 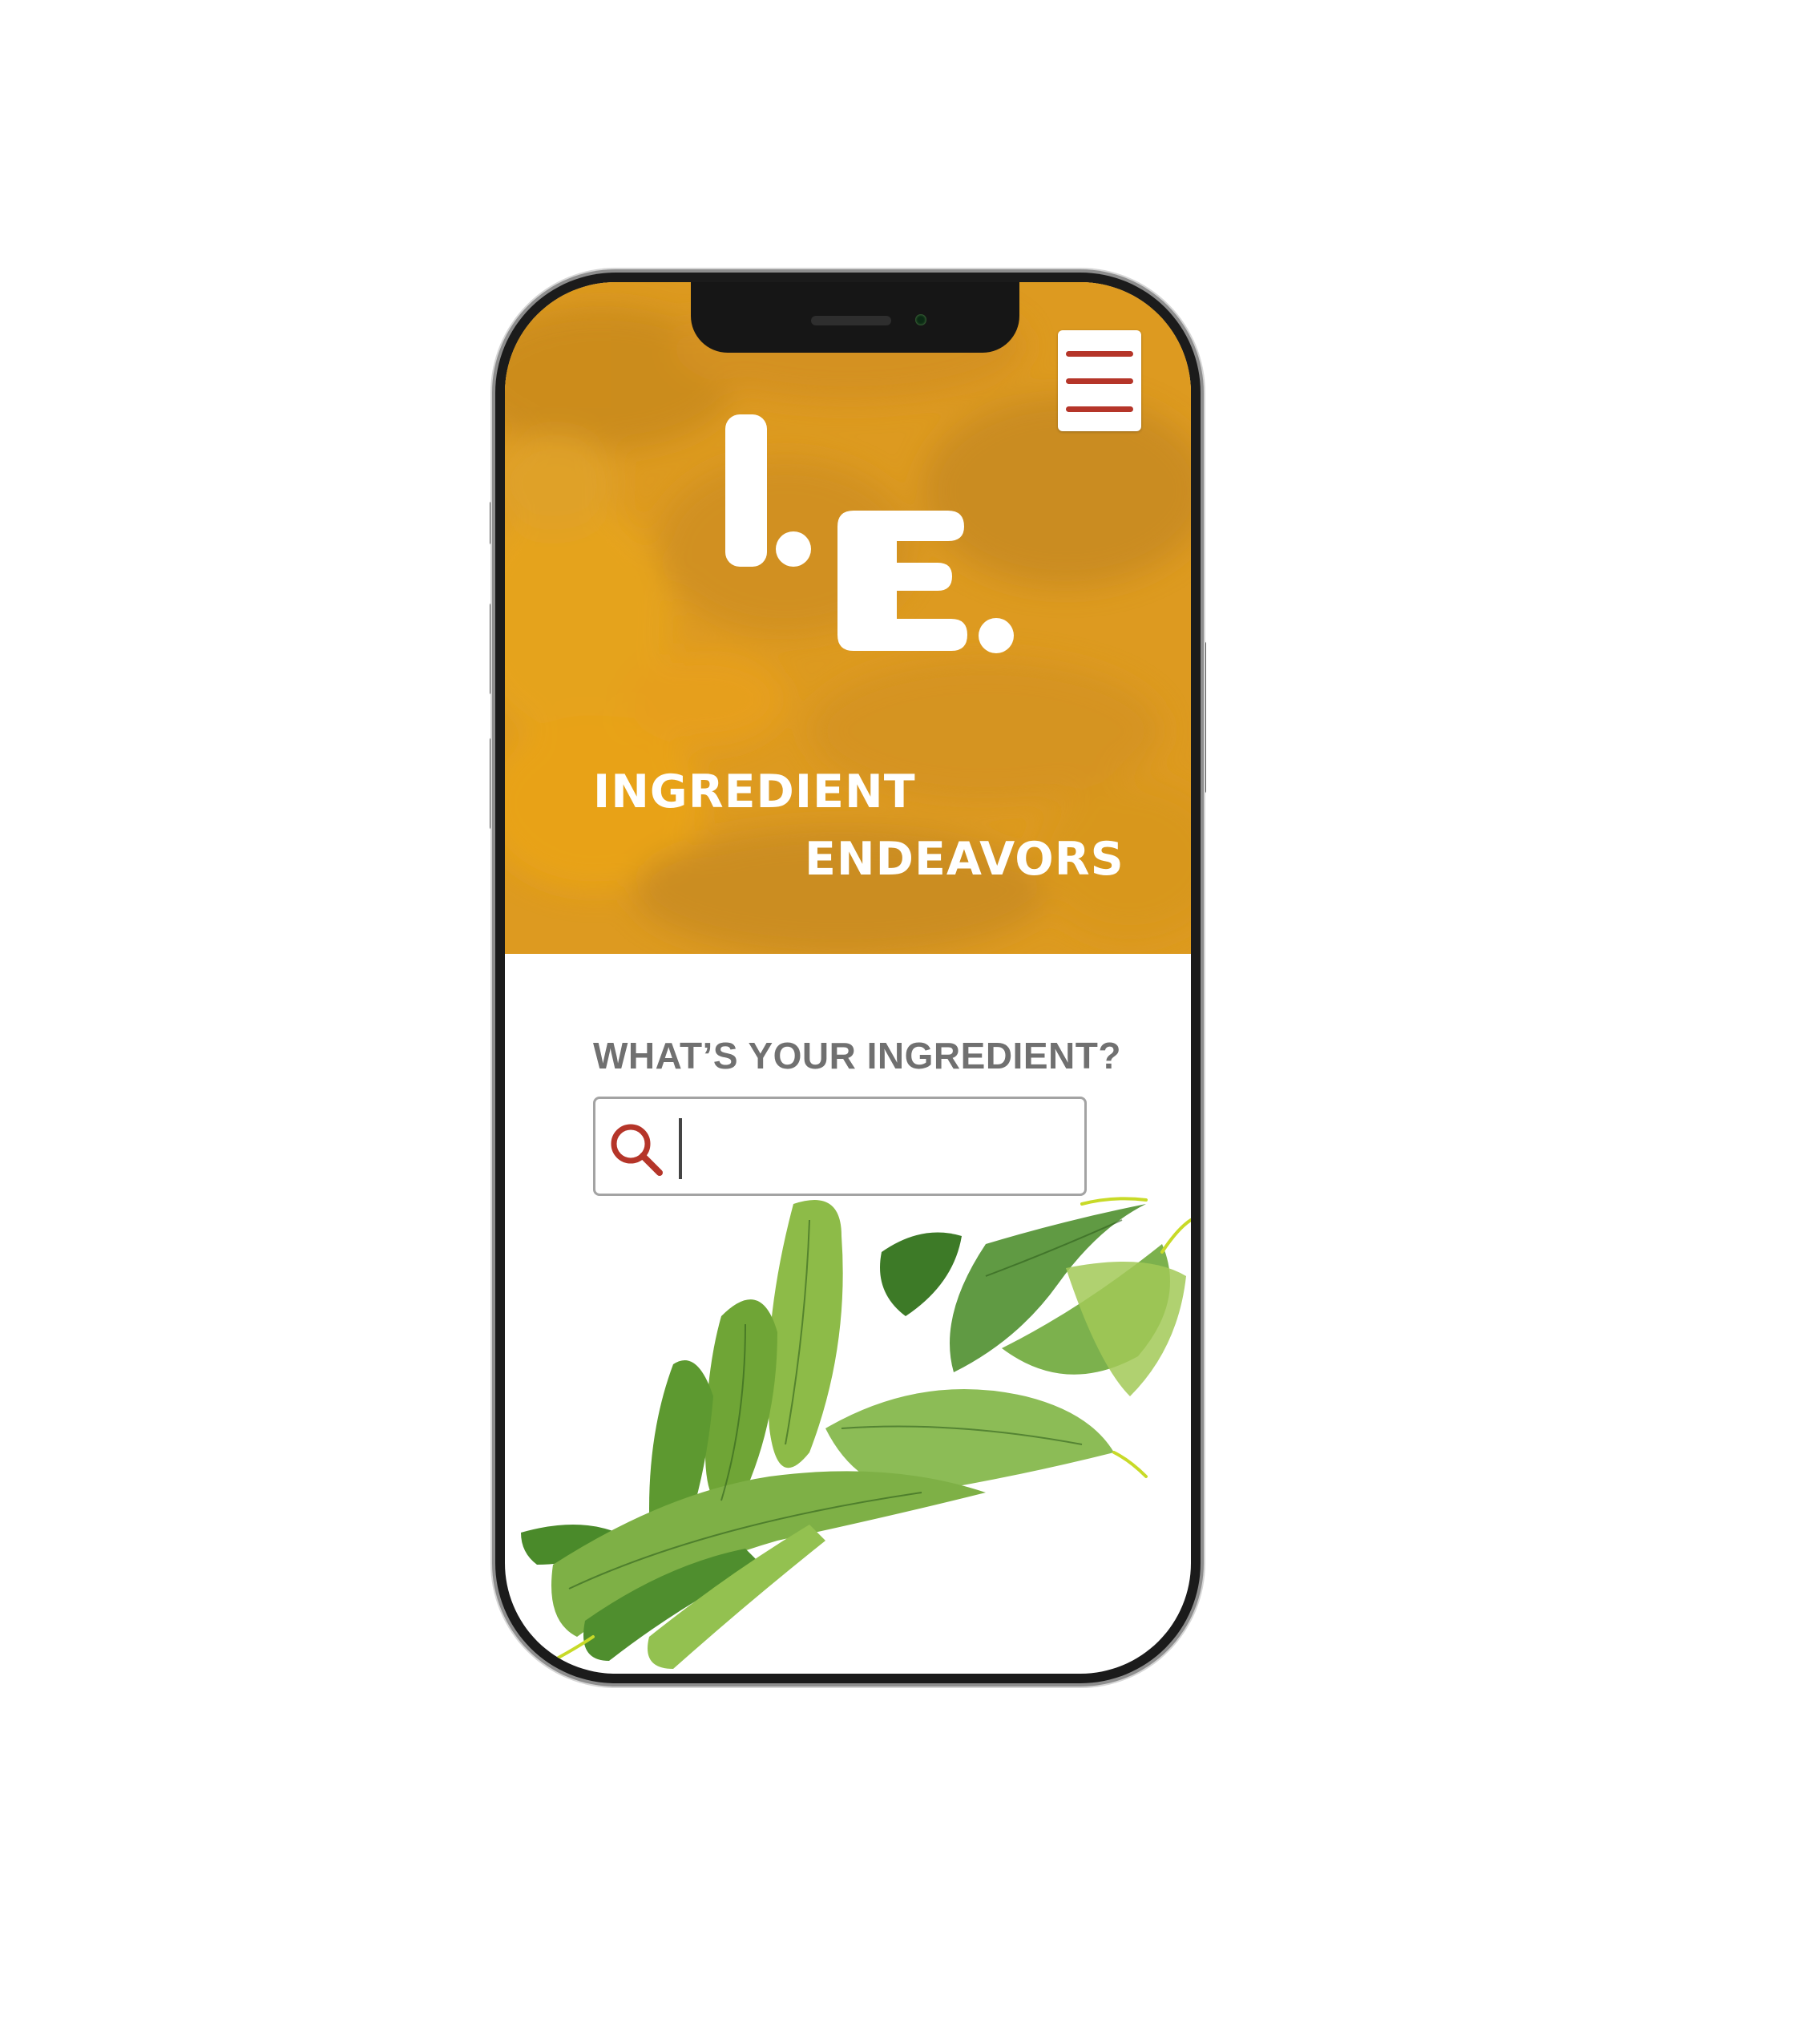 I want to click on phone-speaker, so click(x=851, y=320).